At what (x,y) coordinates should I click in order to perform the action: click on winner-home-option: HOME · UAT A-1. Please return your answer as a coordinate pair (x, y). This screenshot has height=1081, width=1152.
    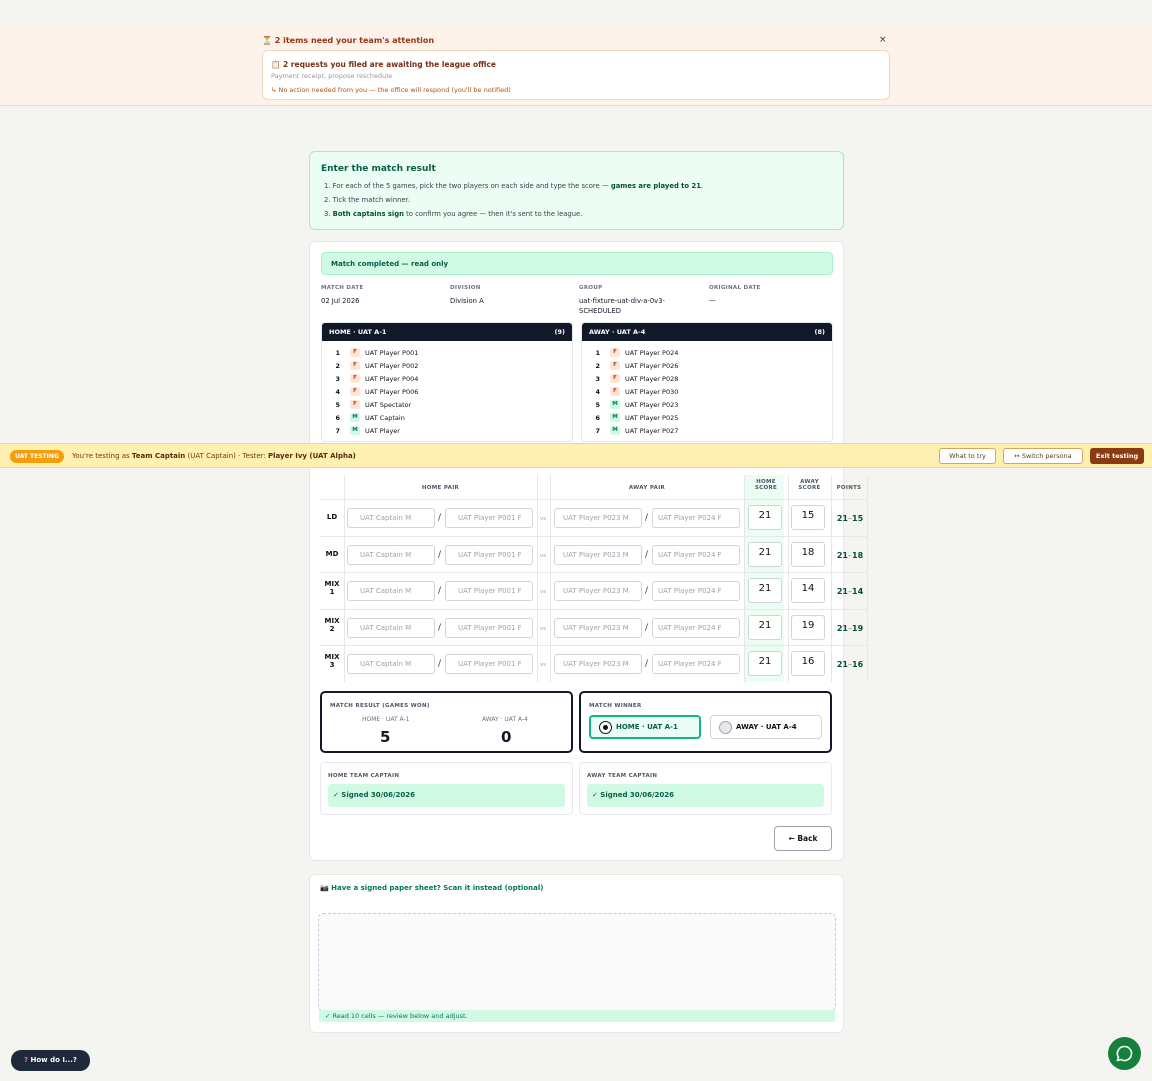
    Looking at the image, I should click on (645, 727).